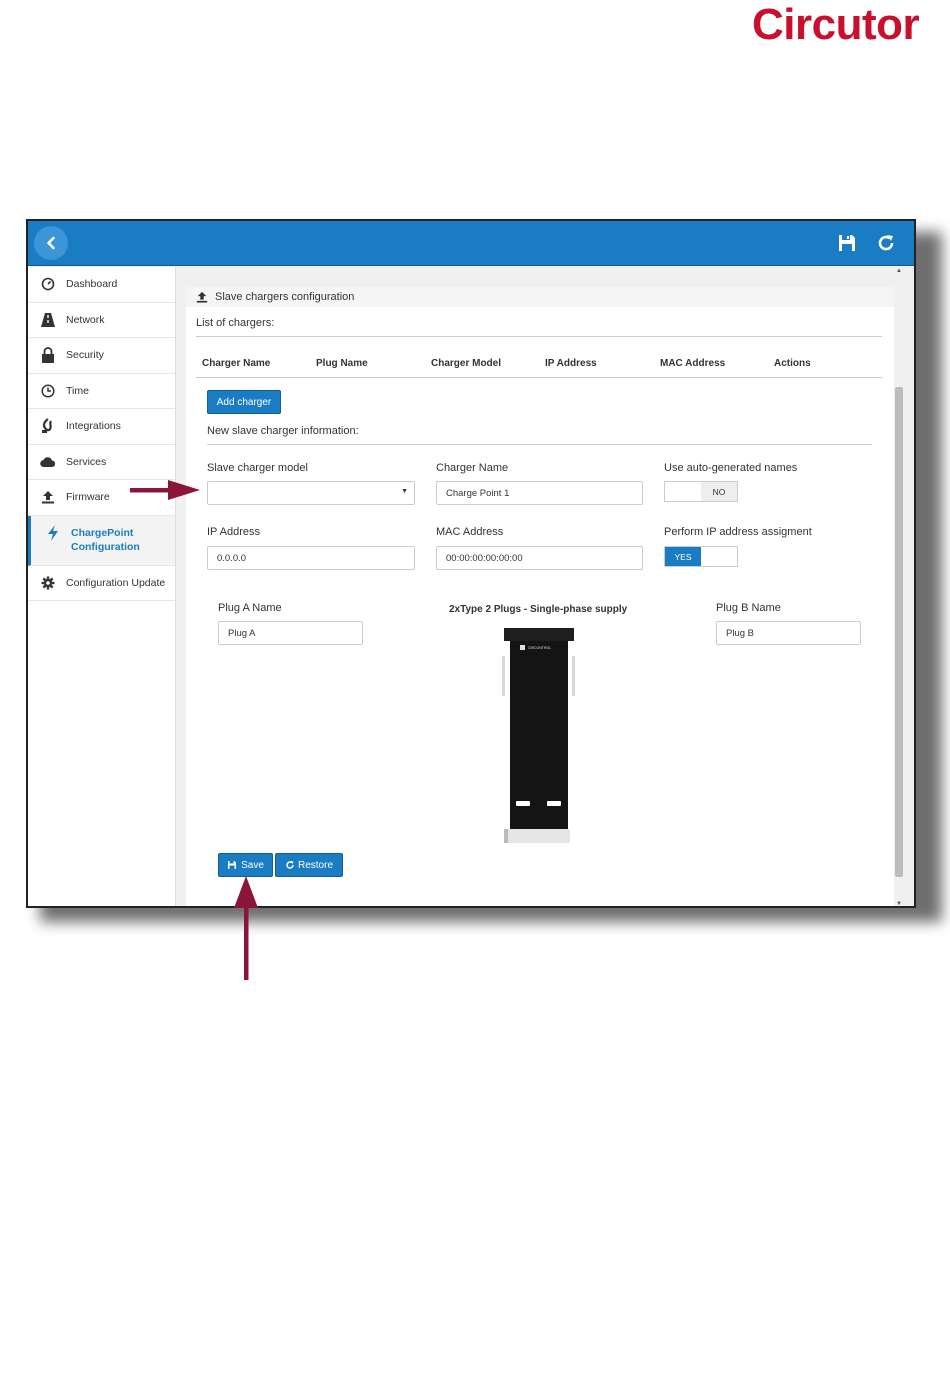 The width and height of the screenshot is (950, 1384). Describe the element at coordinates (538, 735) in the screenshot. I see `charger-device-image: CIRCONTROL` at that location.